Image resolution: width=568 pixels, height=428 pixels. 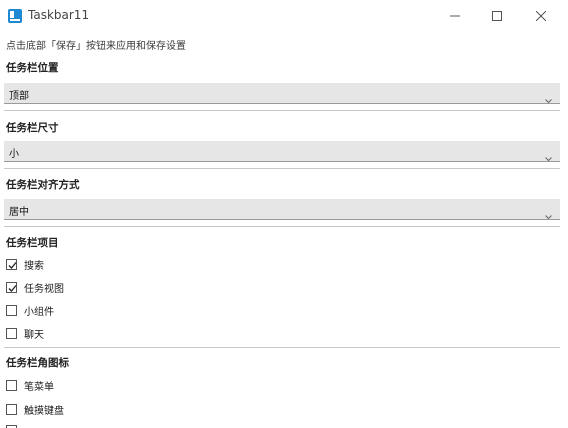 I want to click on close-button, so click(x=541, y=16).